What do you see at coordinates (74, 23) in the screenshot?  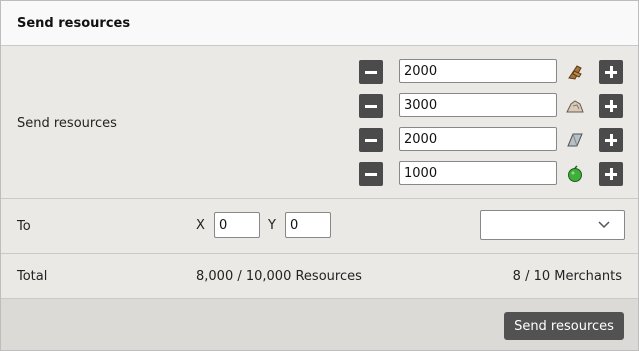 I see `panel-title: Send resources` at bounding box center [74, 23].